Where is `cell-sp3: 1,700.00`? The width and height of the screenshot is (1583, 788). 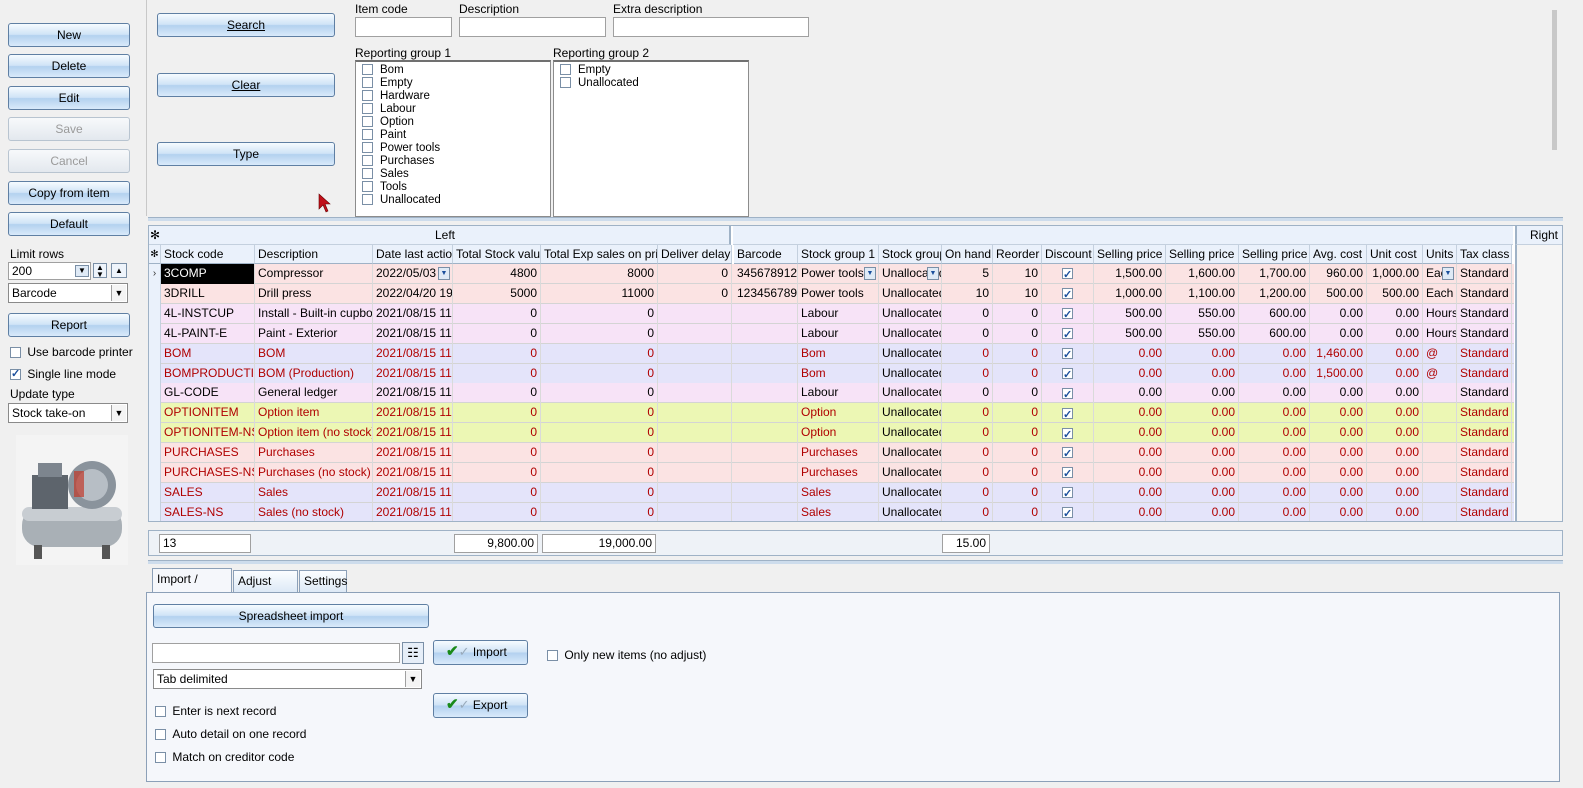
cell-sp3: 1,700.00 is located at coordinates (1274, 274).